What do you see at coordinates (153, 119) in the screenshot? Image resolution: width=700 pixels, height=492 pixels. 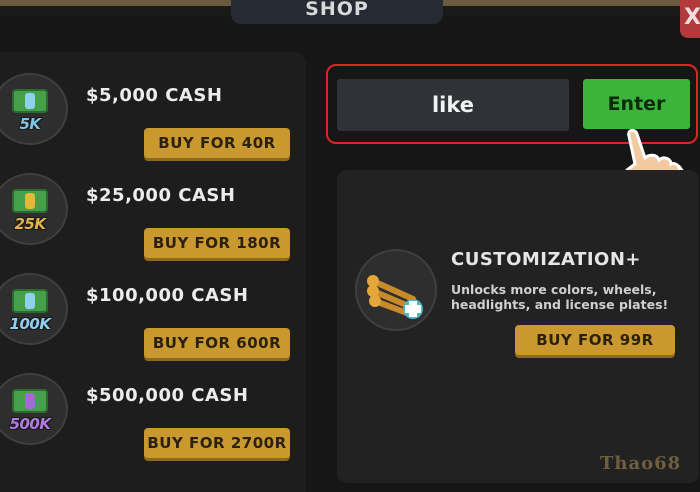 I see `cash-item-5k: 5K $5,000 CASH BUY FOR 40R` at bounding box center [153, 119].